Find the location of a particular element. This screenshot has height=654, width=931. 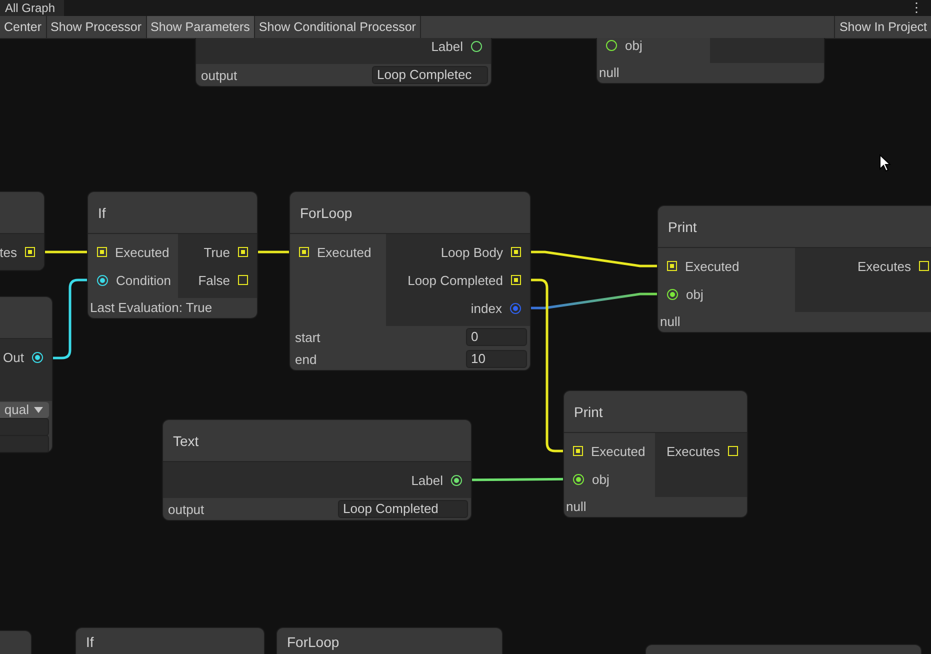

node-card: If is located at coordinates (170, 641).